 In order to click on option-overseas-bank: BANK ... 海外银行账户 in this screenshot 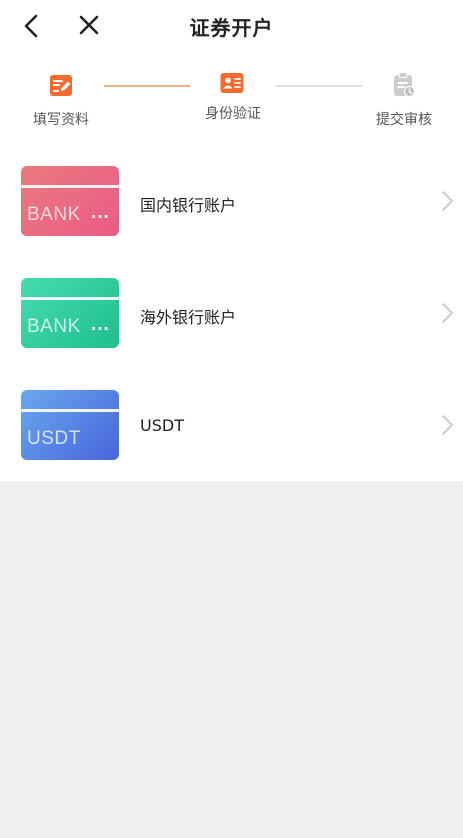, I will do `click(231, 309)`.